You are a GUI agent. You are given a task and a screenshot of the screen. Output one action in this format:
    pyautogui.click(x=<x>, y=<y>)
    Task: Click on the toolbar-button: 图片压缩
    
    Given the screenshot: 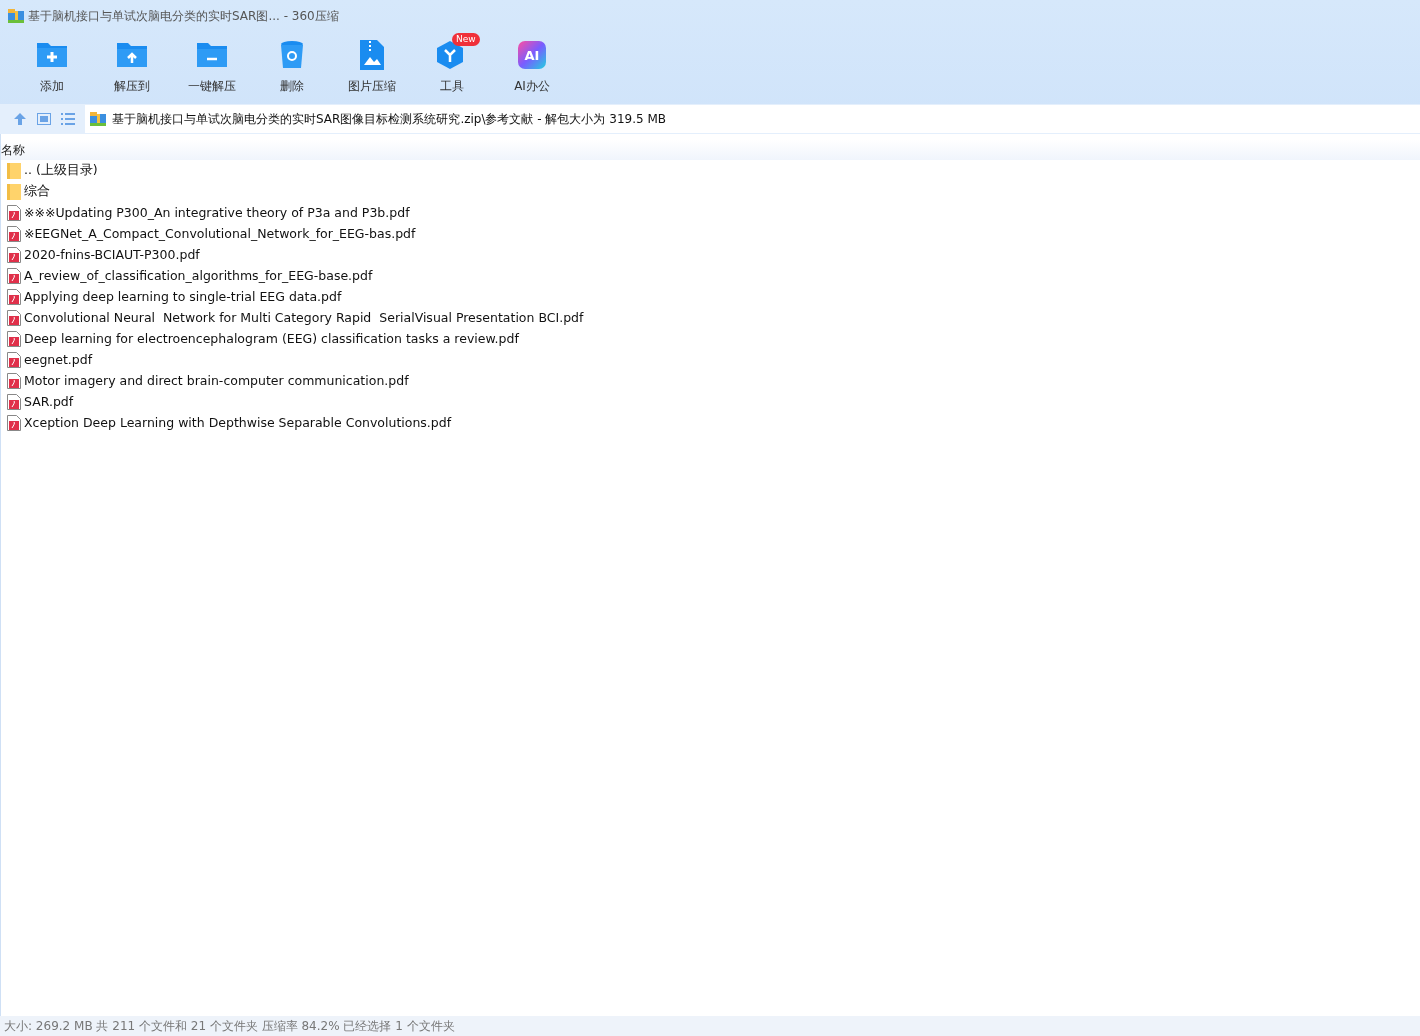 What is the action you would take?
    pyautogui.click(x=372, y=68)
    